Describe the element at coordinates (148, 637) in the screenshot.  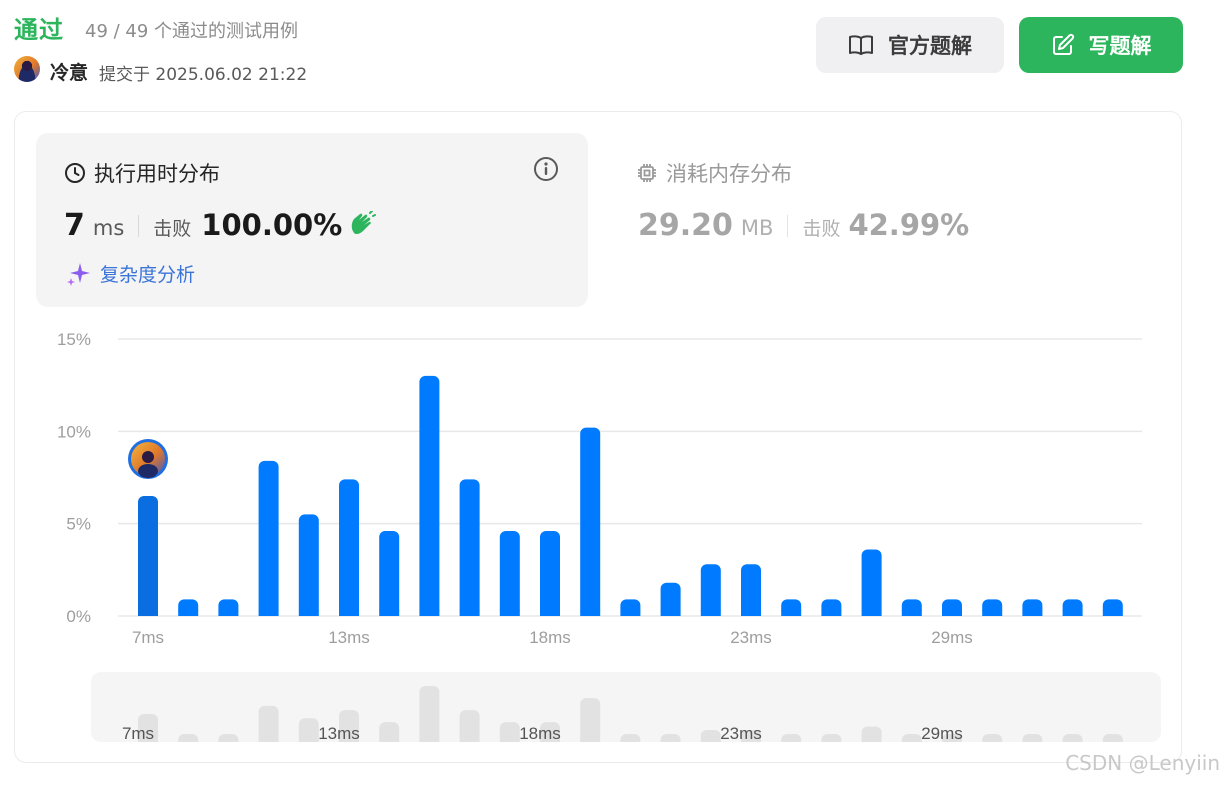
I see `x-tick-label: 7ms` at that location.